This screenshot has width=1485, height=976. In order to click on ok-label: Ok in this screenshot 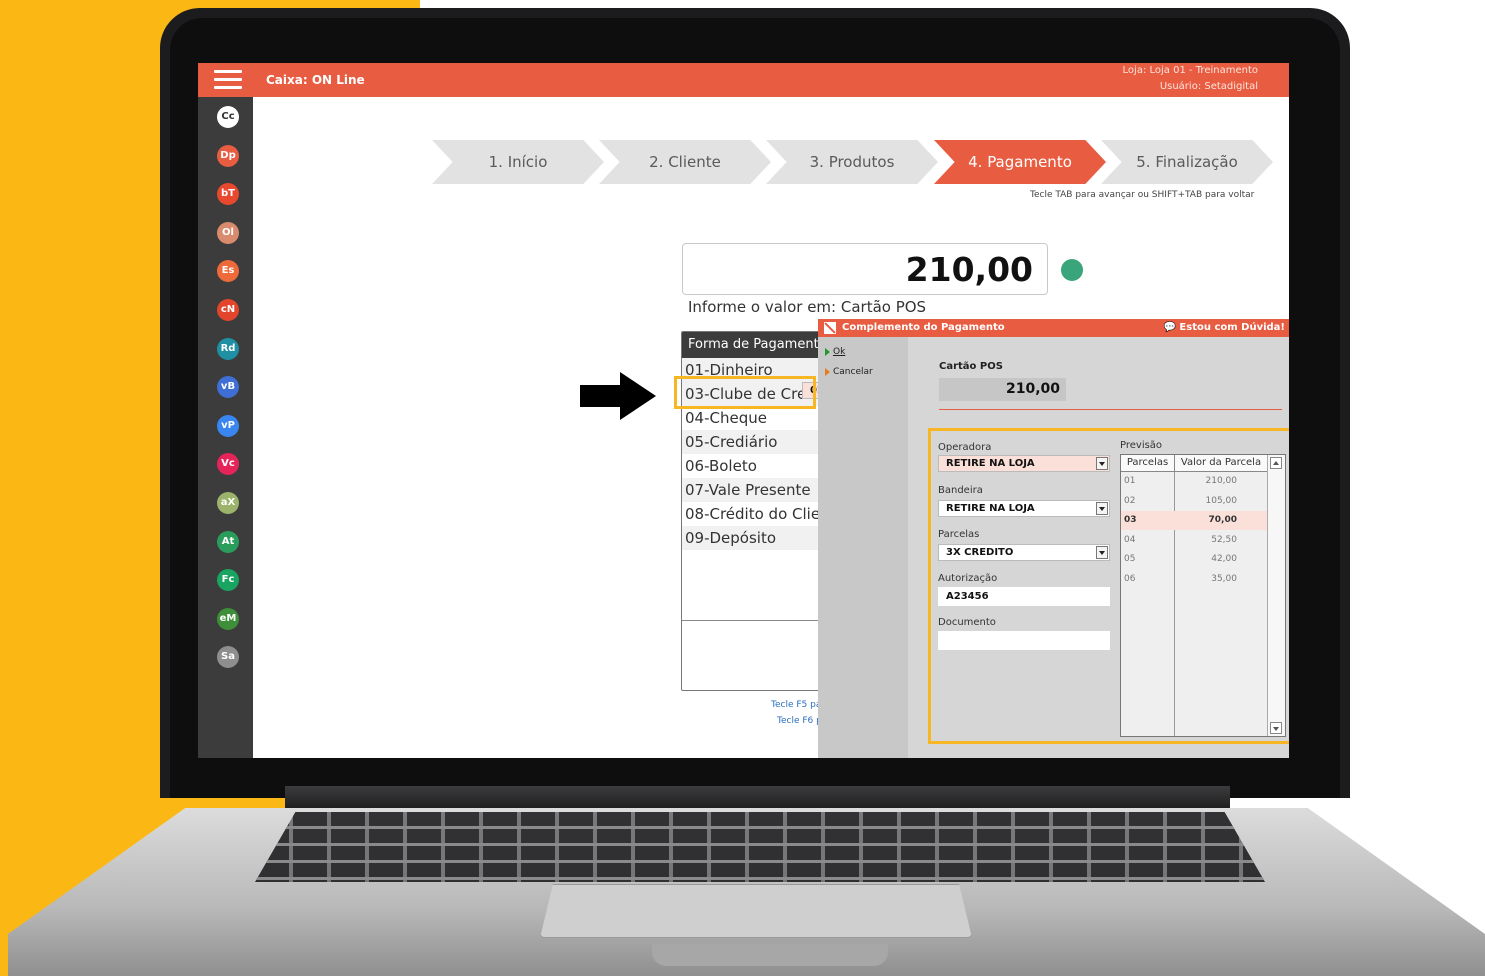, I will do `click(839, 352)`.